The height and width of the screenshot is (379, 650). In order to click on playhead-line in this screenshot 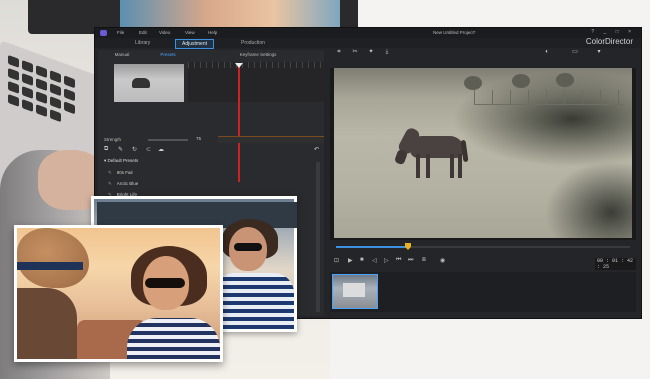, I will do `click(239, 123)`.